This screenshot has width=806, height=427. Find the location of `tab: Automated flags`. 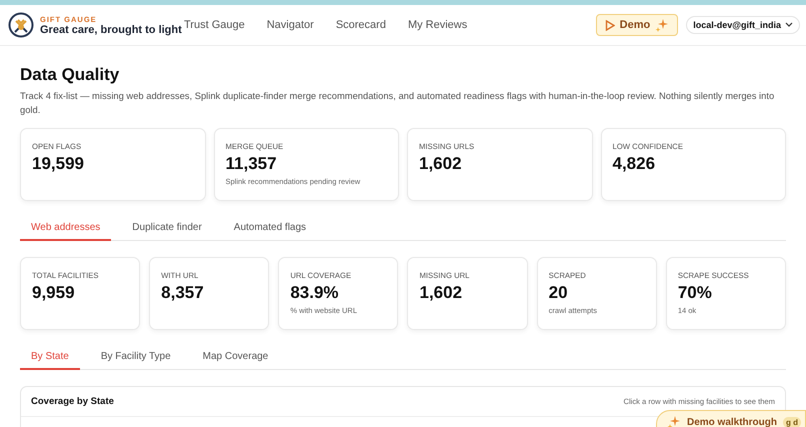

tab: Automated flags is located at coordinates (270, 228).